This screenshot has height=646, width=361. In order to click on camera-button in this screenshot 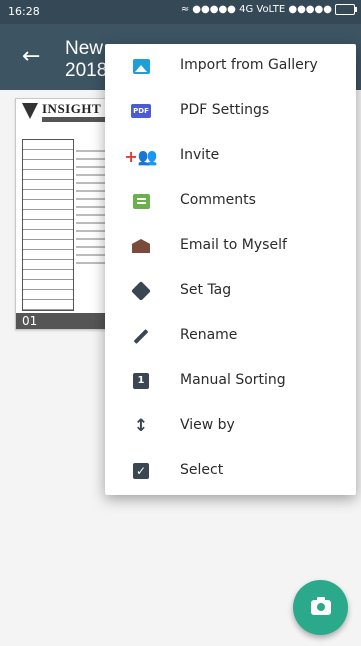, I will do `click(320, 607)`.